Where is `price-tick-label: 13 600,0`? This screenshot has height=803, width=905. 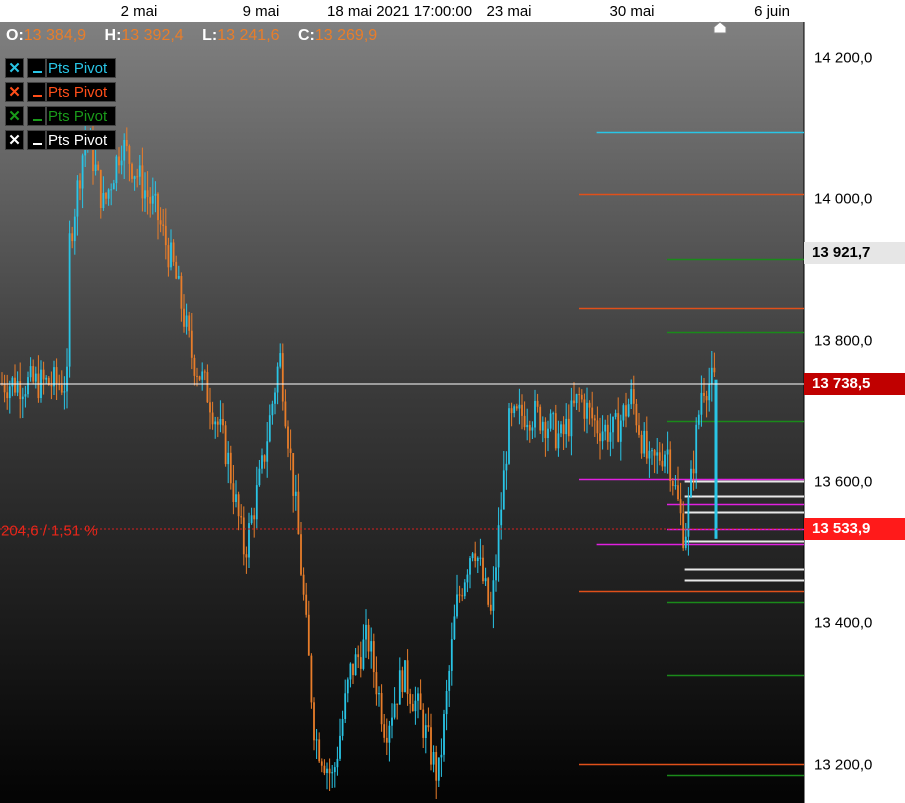
price-tick-label: 13 600,0 is located at coordinates (843, 482).